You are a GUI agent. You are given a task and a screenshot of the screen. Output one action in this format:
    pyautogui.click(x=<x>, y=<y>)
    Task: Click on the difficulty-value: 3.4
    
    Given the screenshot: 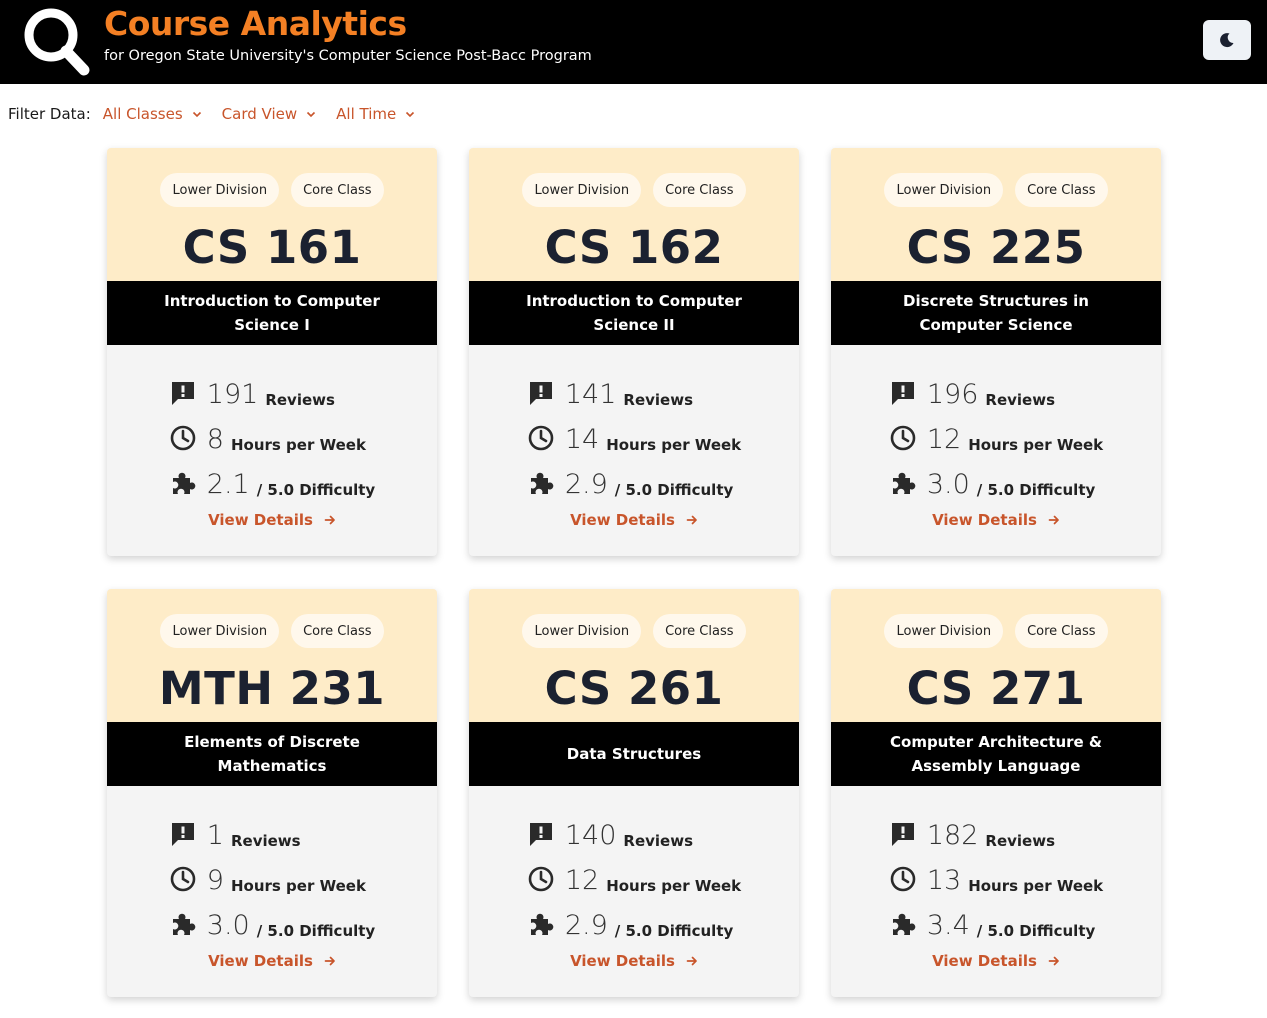 What is the action you would take?
    pyautogui.click(x=948, y=925)
    